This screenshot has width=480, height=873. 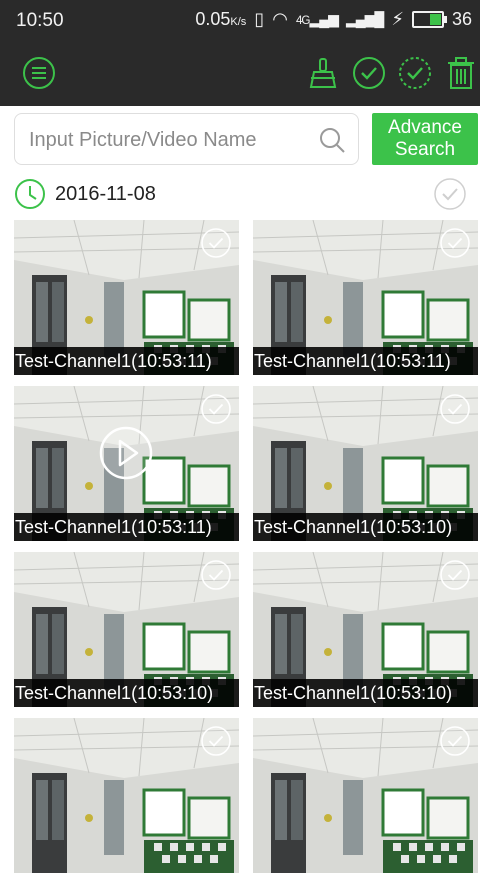 I want to click on date-group-header: 2016-11-08, so click(x=240, y=195).